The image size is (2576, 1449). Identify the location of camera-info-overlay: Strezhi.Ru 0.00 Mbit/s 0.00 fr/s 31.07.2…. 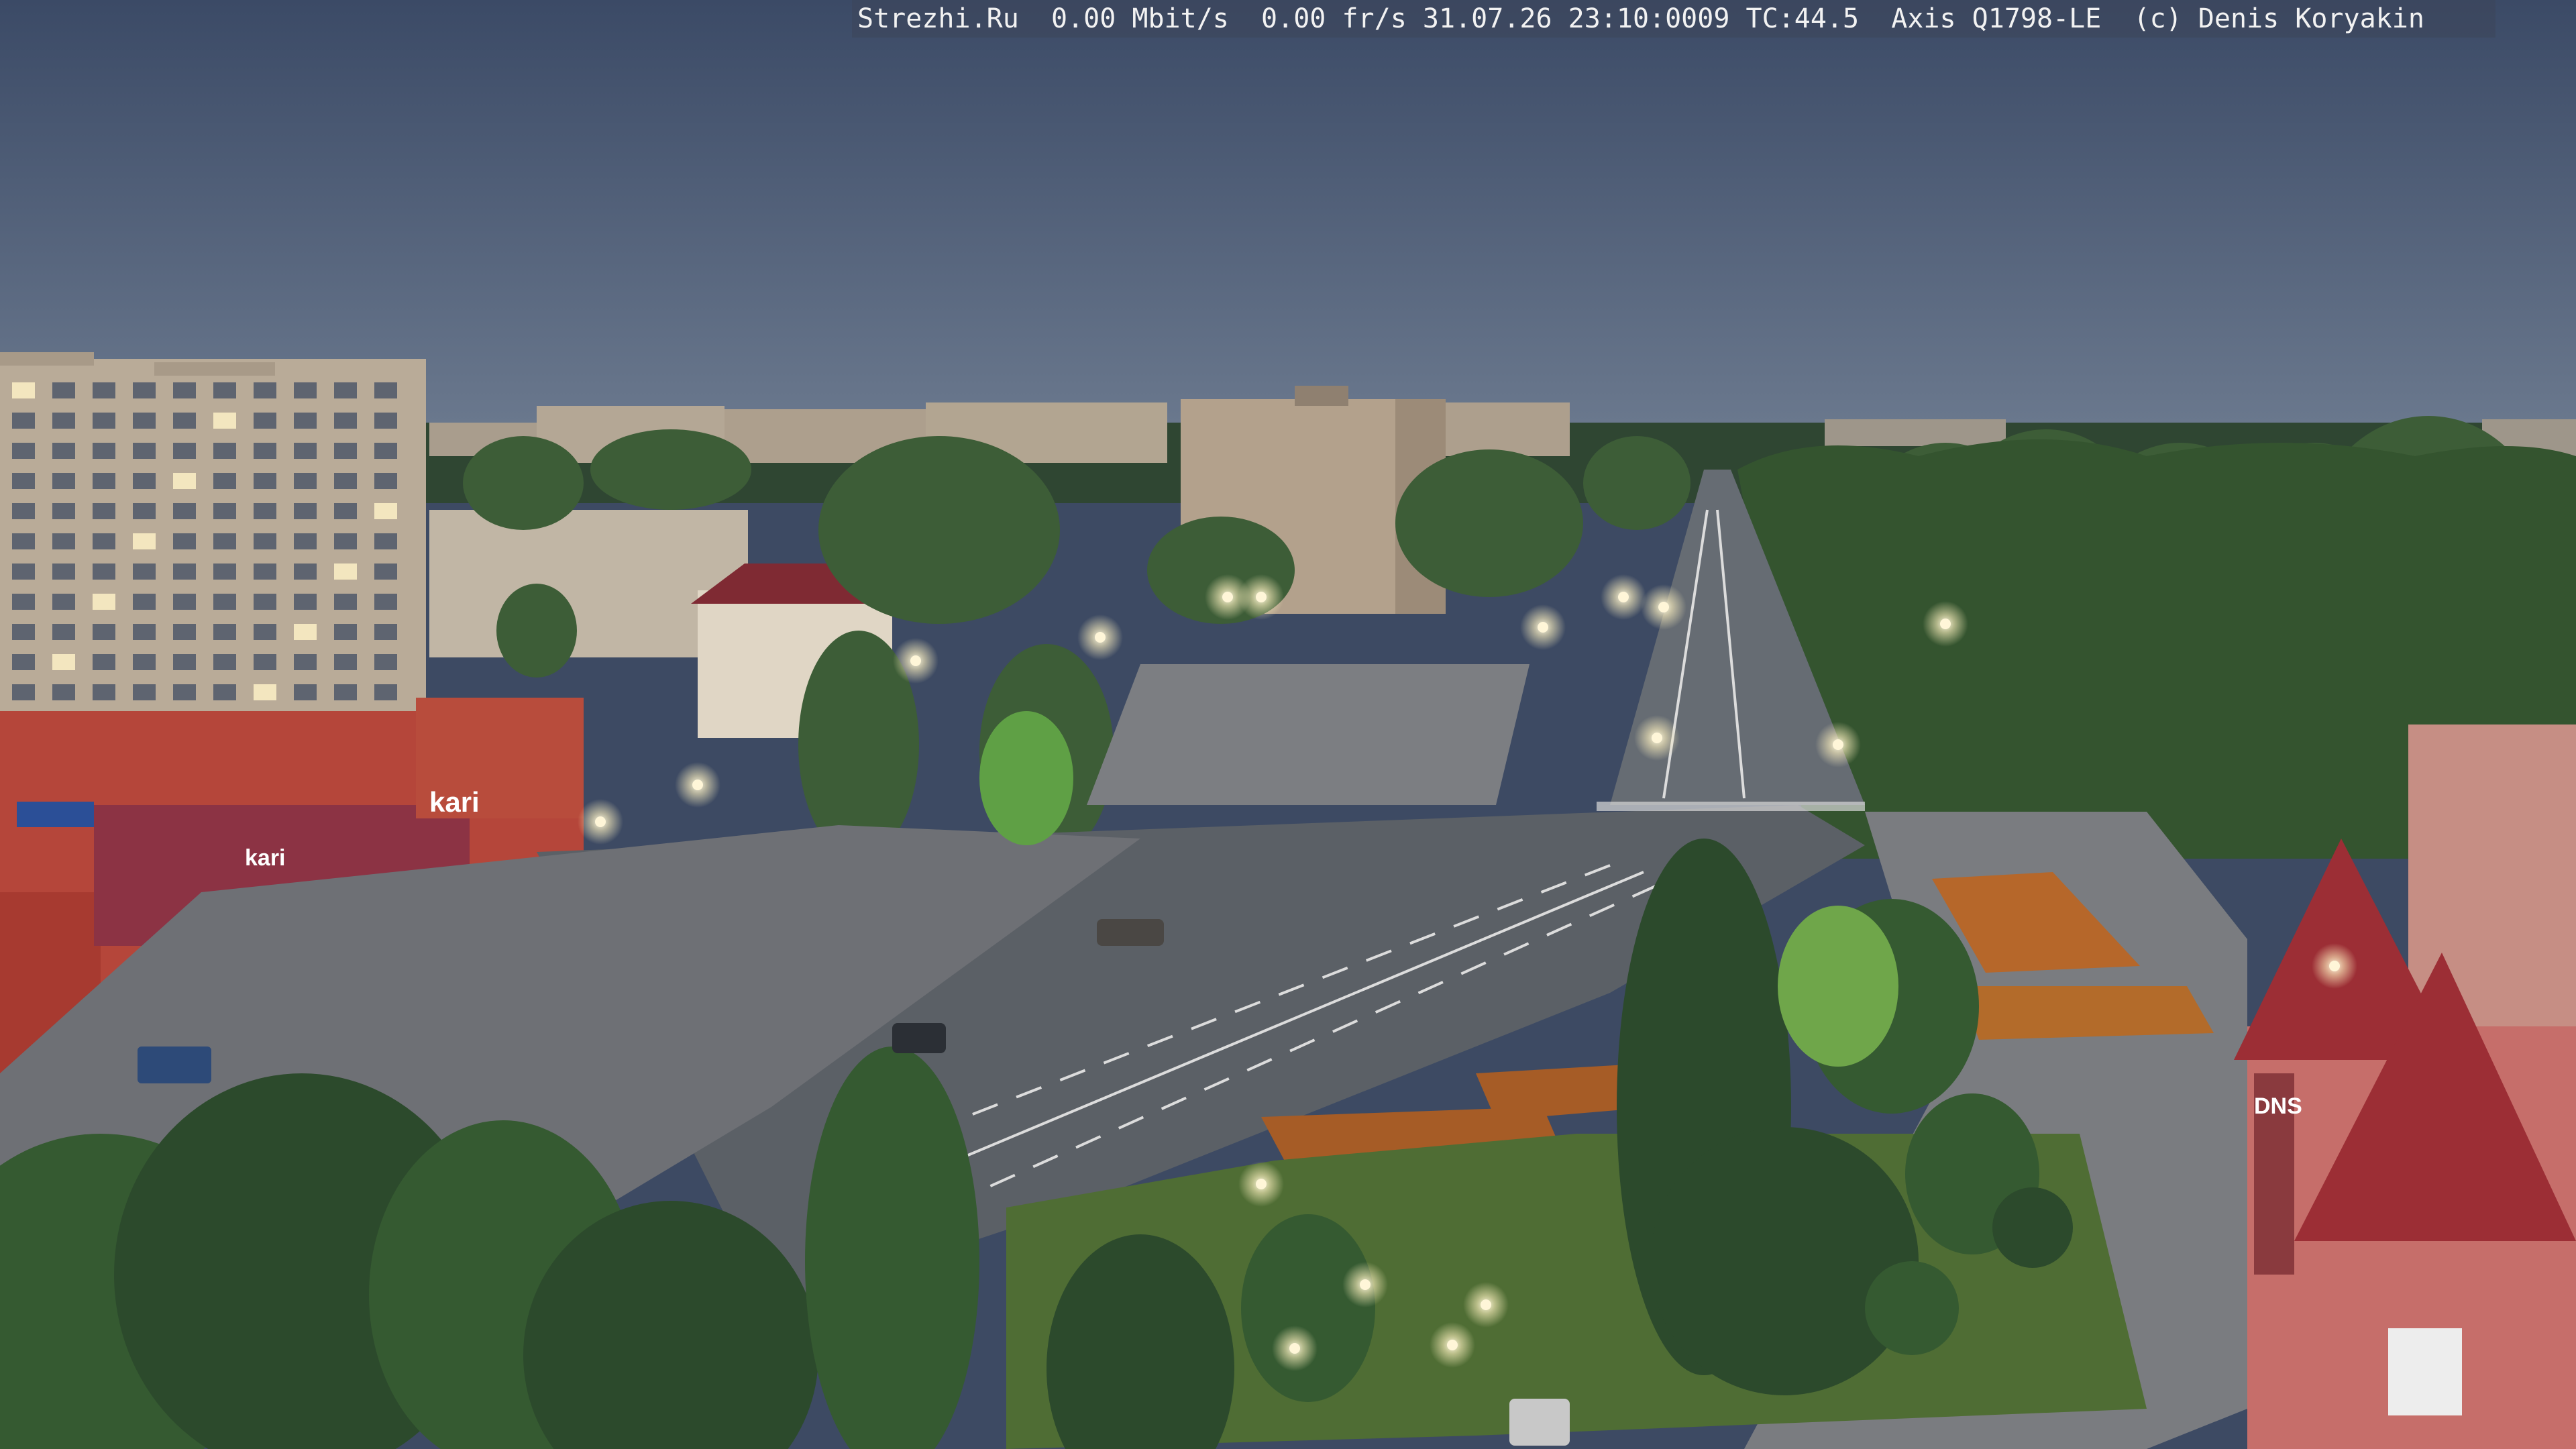
(1674, 19).